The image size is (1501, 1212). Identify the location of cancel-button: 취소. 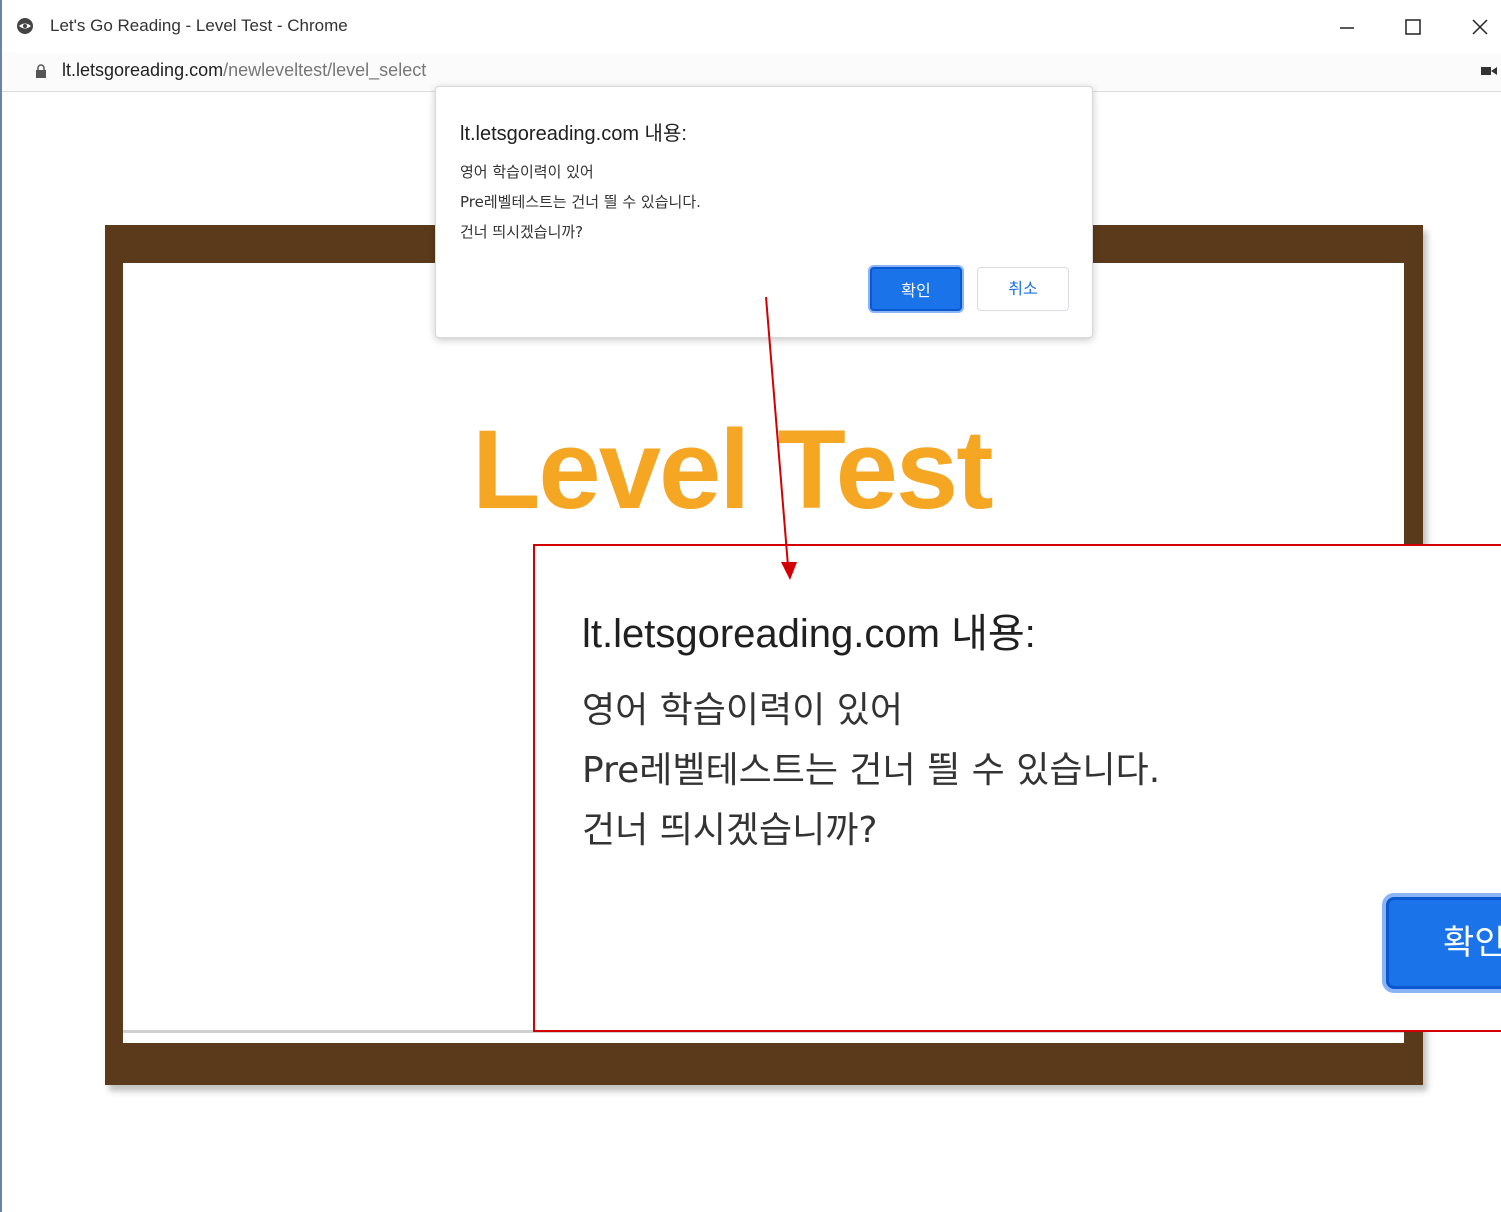
(1023, 289).